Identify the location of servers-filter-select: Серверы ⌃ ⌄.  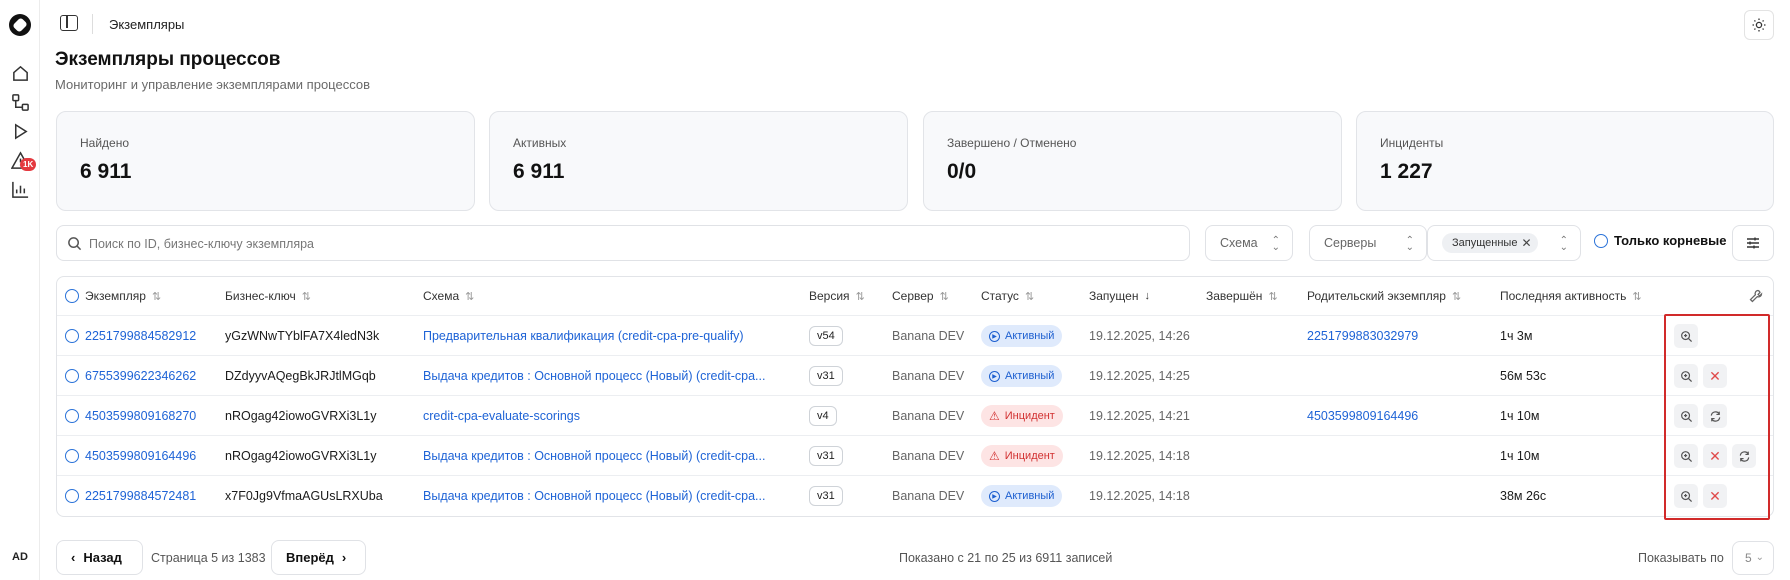
(1368, 243).